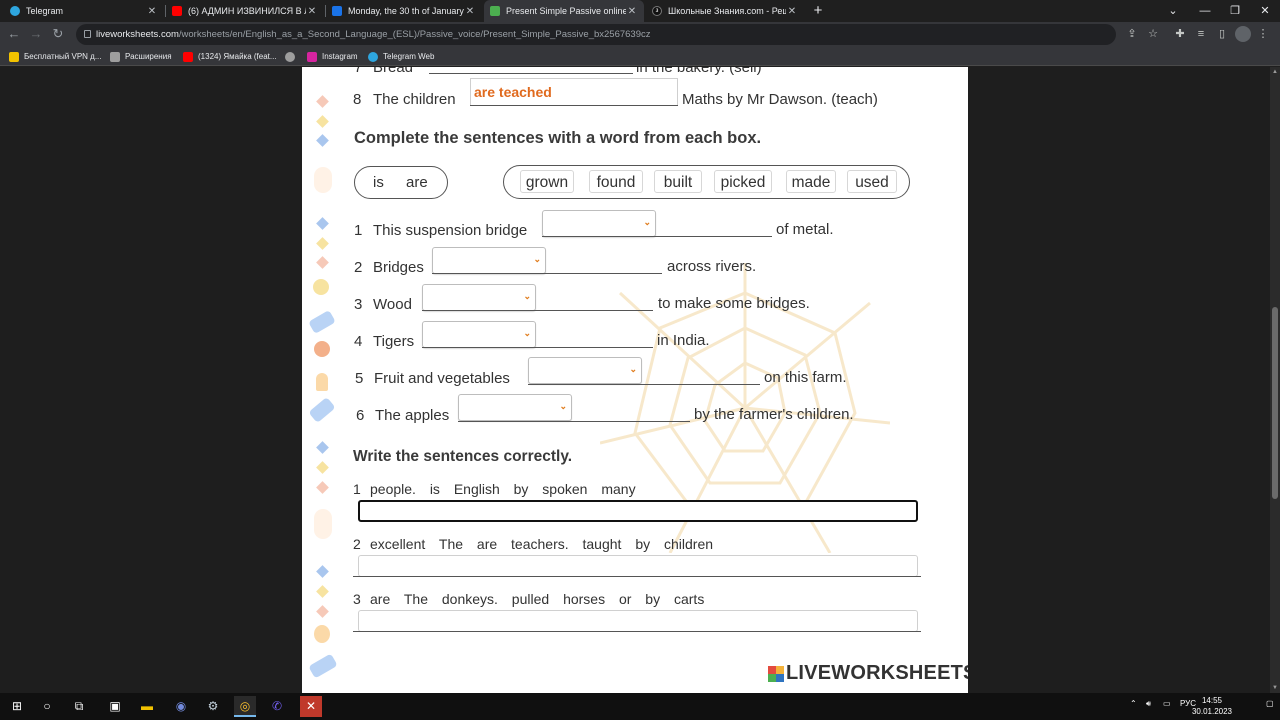 The image size is (1280, 720). Describe the element at coordinates (1180, 34) in the screenshot. I see `extensions-icon: ✚` at that location.